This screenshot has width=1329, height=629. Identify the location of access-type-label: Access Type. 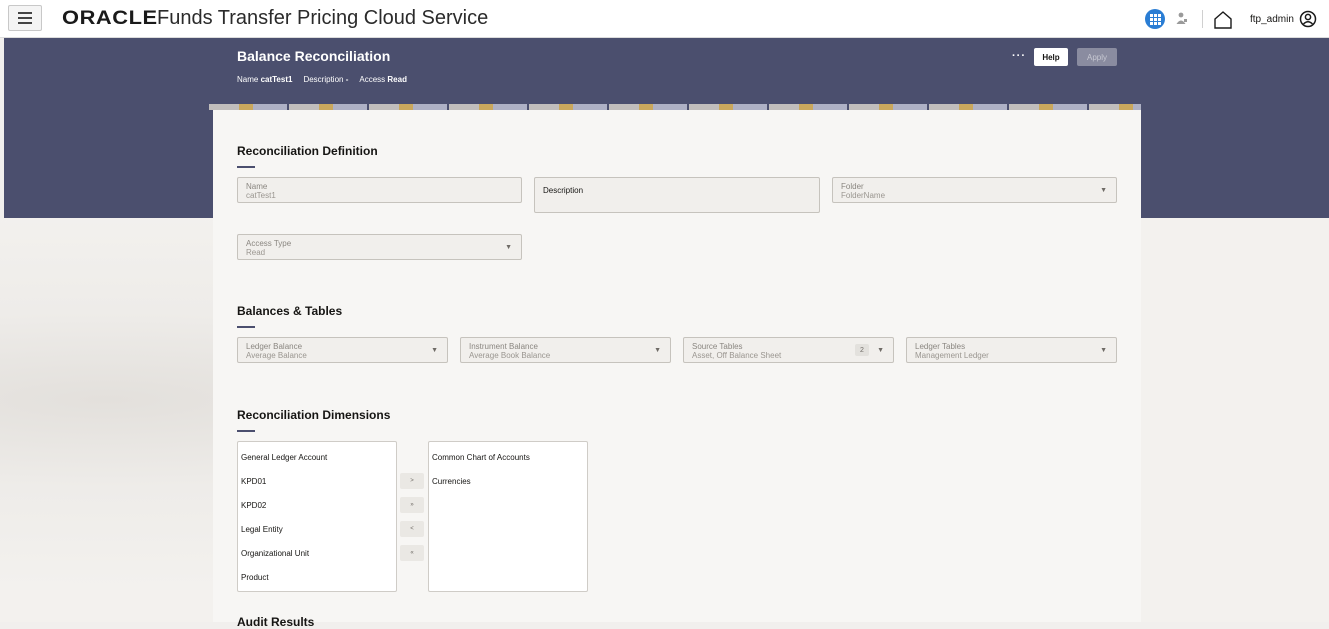
(269, 243).